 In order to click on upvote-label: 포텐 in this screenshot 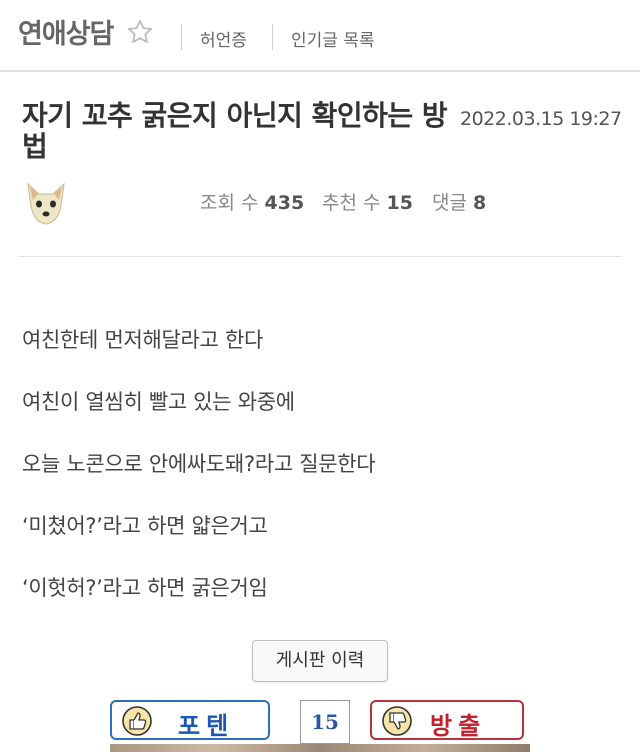, I will do `click(206, 726)`.